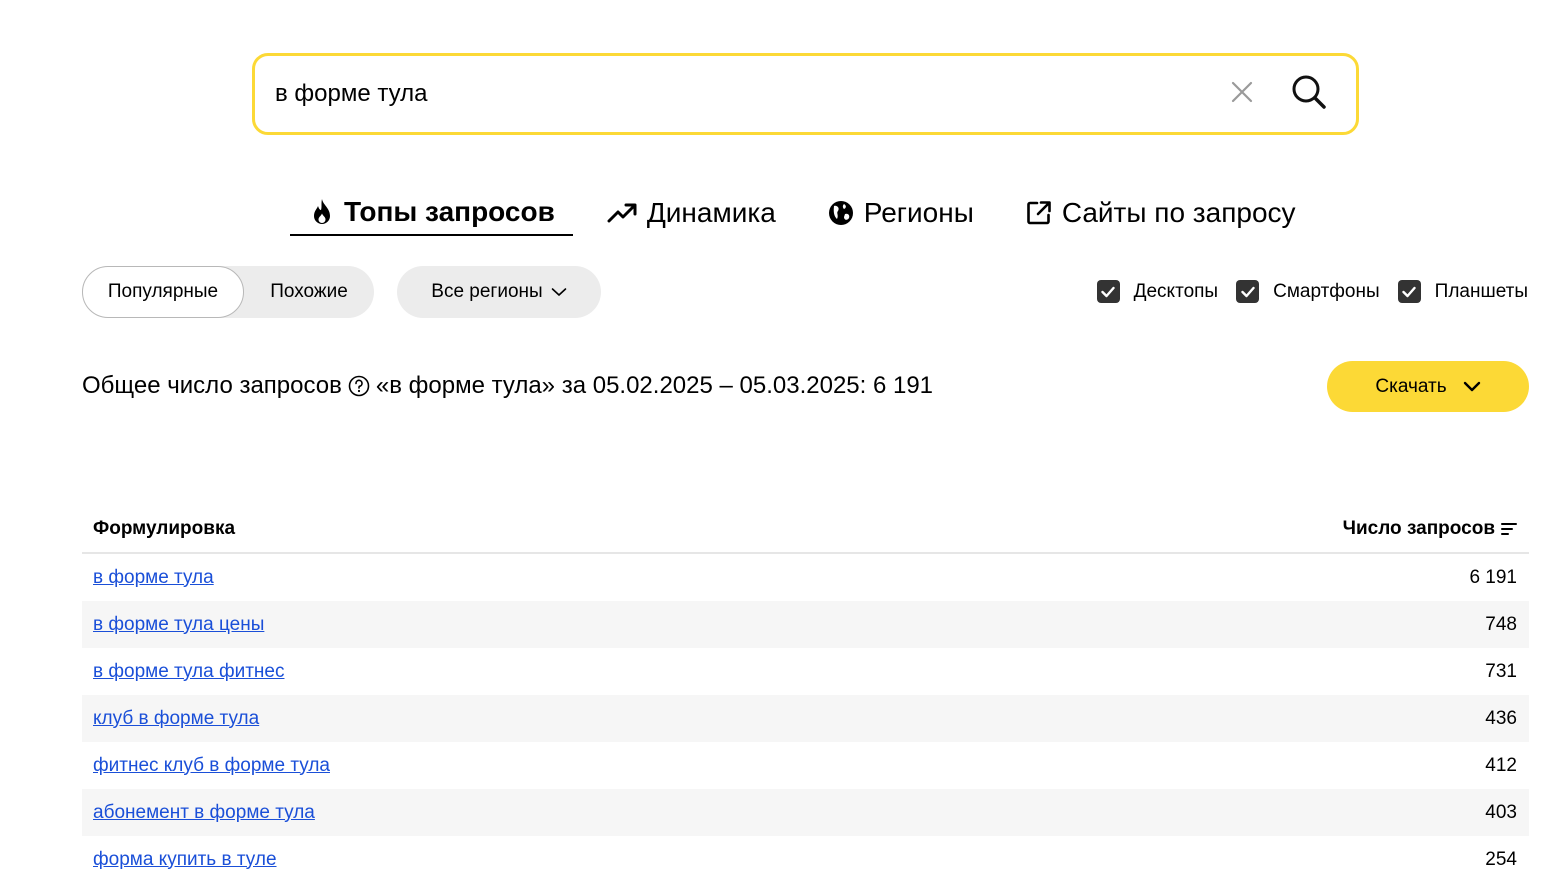 Image resolution: width=1560 pixels, height=886 pixels. Describe the element at coordinates (1411, 386) in the screenshot. I see `download-label: Скачать` at that location.